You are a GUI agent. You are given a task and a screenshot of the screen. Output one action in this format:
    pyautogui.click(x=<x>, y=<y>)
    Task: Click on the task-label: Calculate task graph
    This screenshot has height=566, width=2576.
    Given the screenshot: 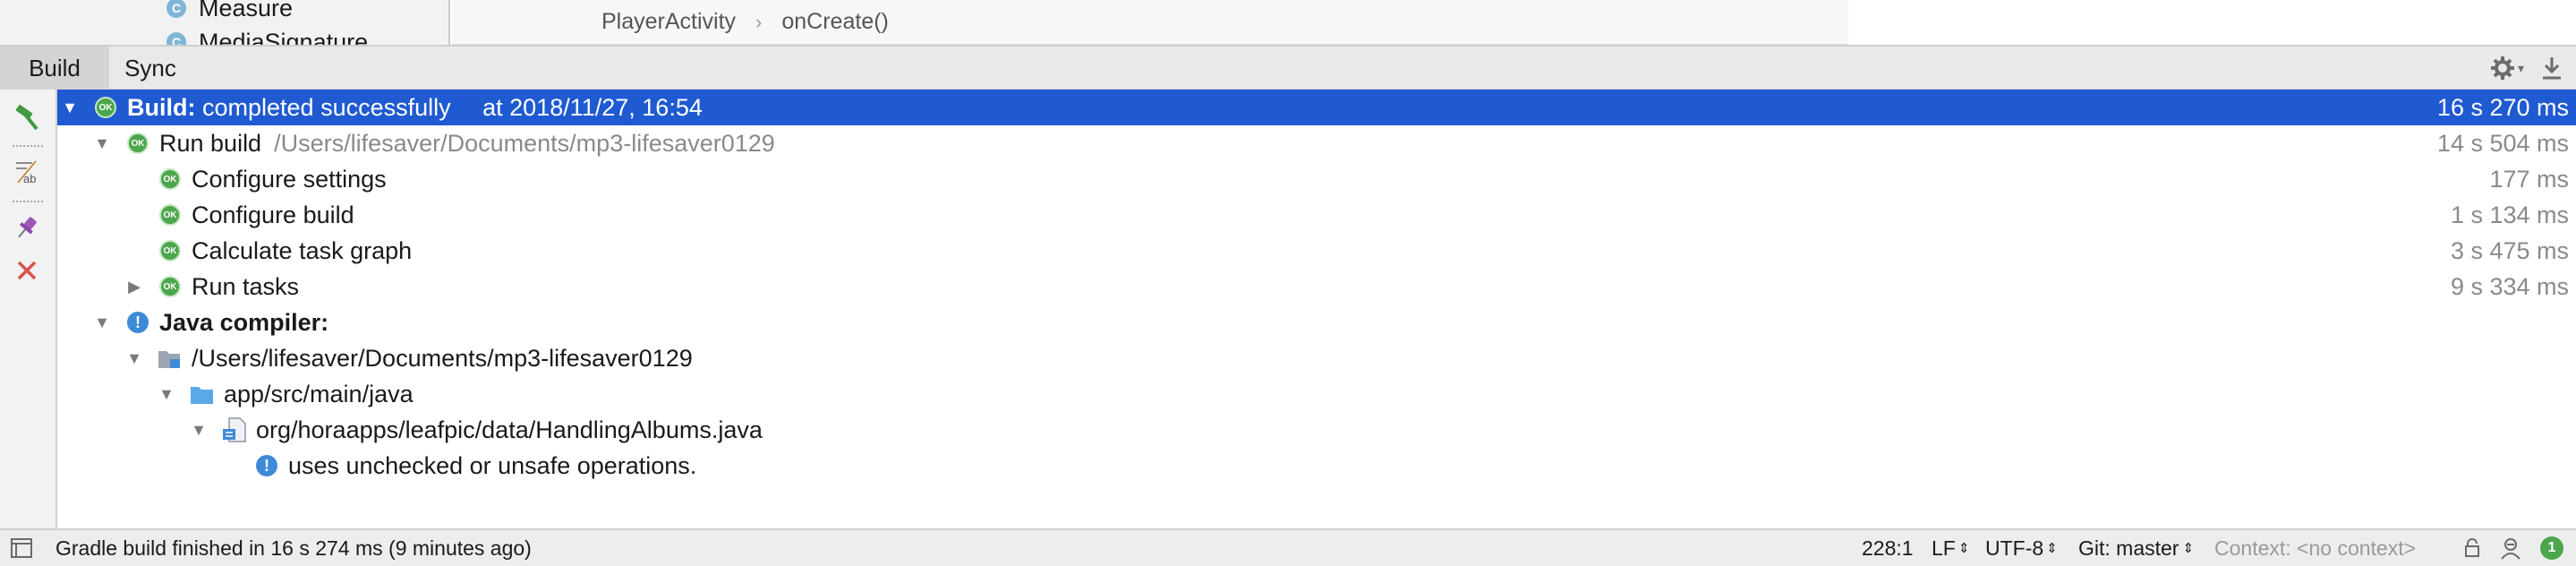 What is the action you would take?
    pyautogui.click(x=302, y=250)
    